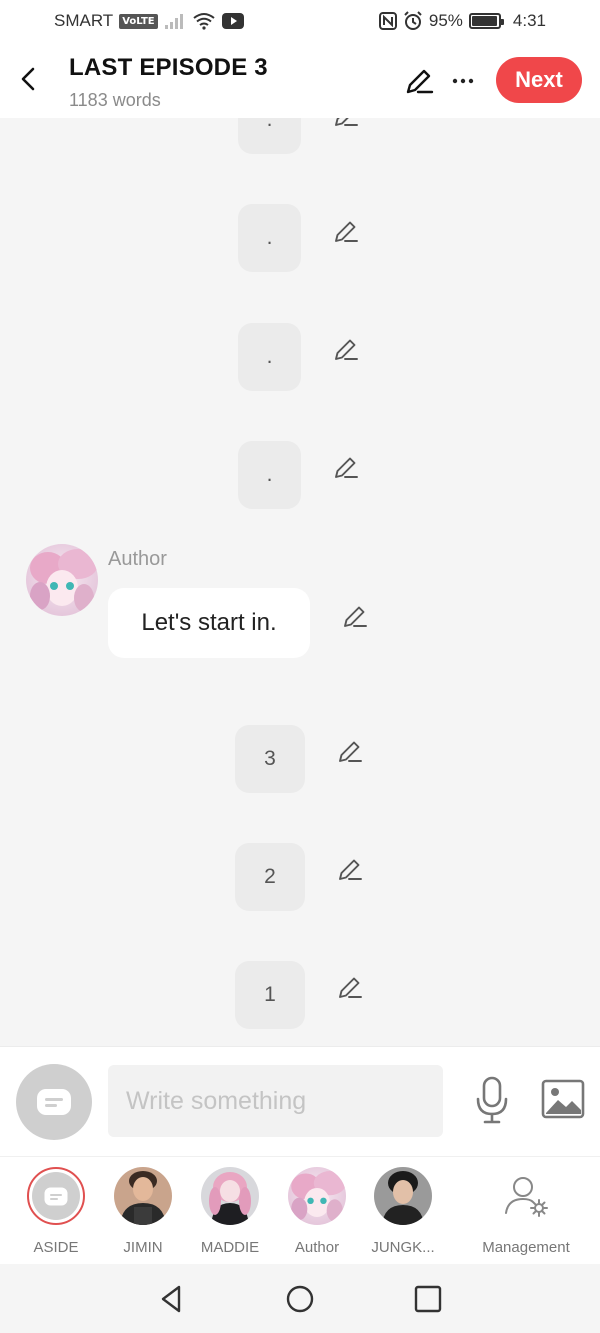 The height and width of the screenshot is (1333, 600). I want to click on maddie-avatar-image, so click(230, 1196).